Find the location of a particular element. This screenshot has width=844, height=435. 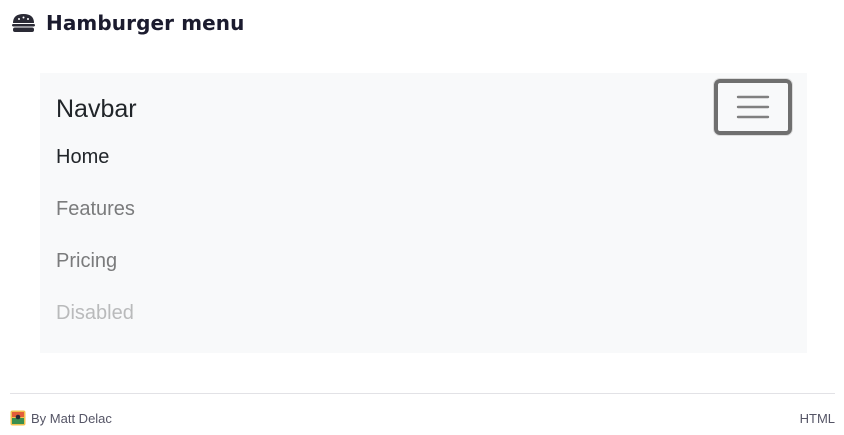

nav-link-pricing: Pricing is located at coordinates (95, 275).